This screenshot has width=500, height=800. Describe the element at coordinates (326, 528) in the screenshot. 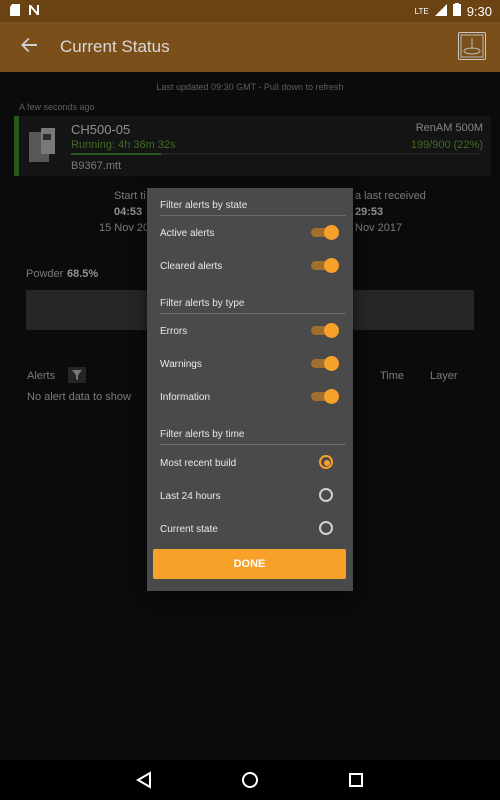

I see `current-state-radio` at that location.